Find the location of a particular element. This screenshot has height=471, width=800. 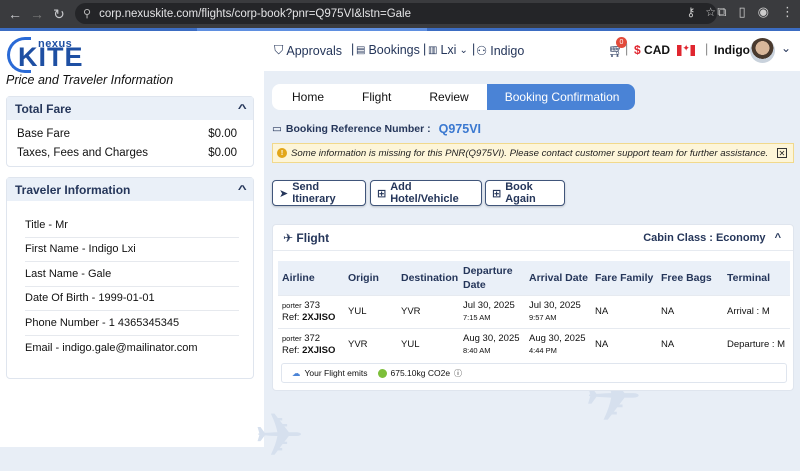

user-menu: Indigo is located at coordinates (732, 50).